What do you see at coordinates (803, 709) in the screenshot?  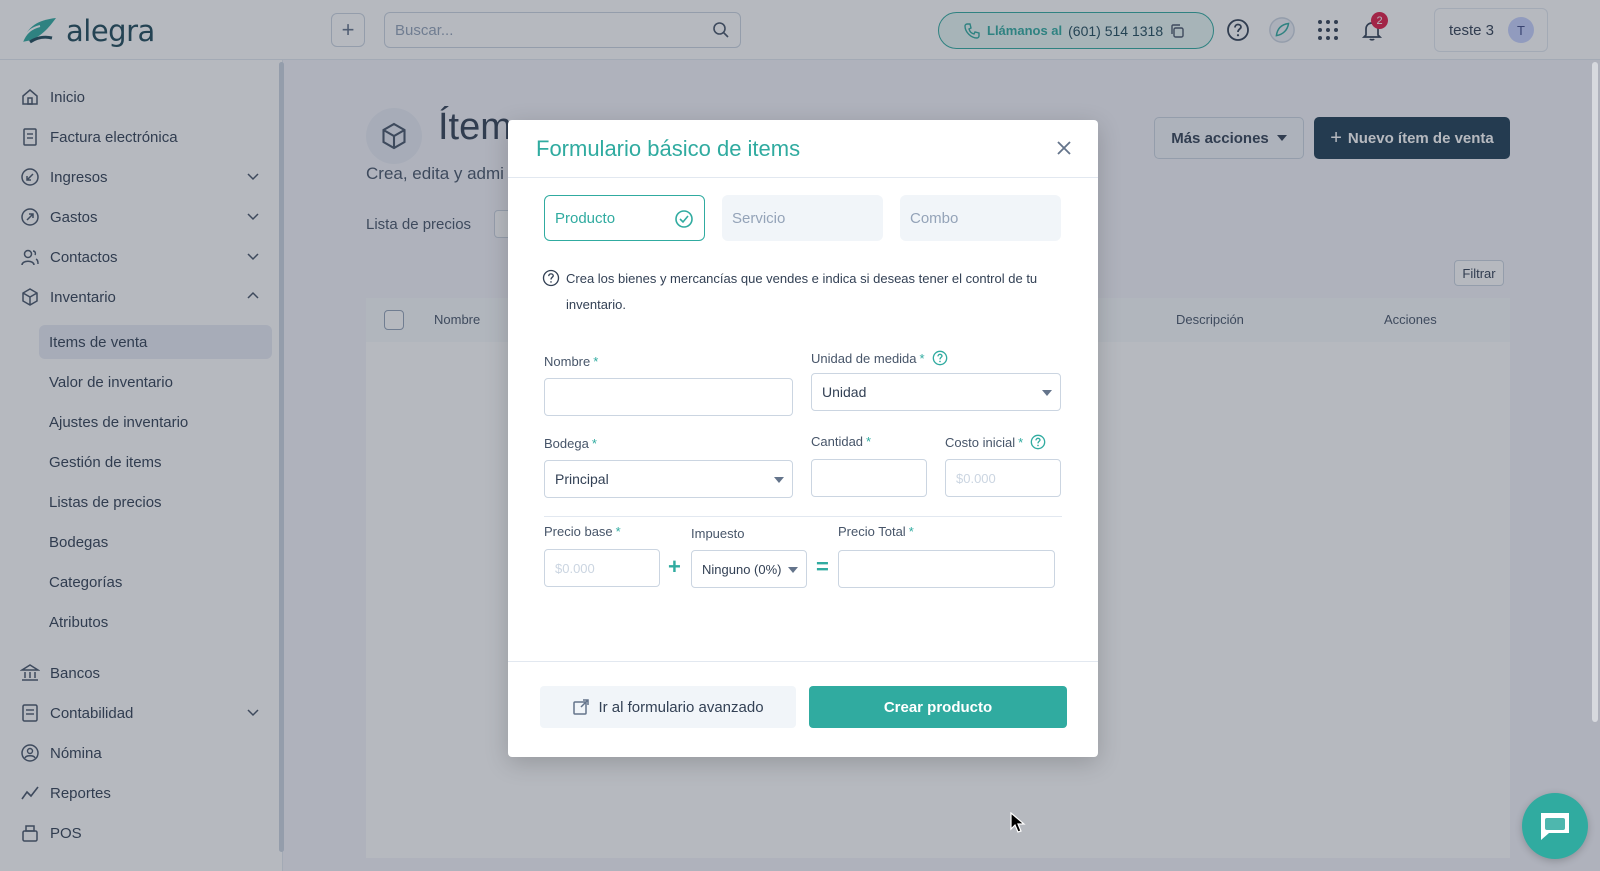 I see `modal-footer: Ir al formulario avanzado Crear producto` at bounding box center [803, 709].